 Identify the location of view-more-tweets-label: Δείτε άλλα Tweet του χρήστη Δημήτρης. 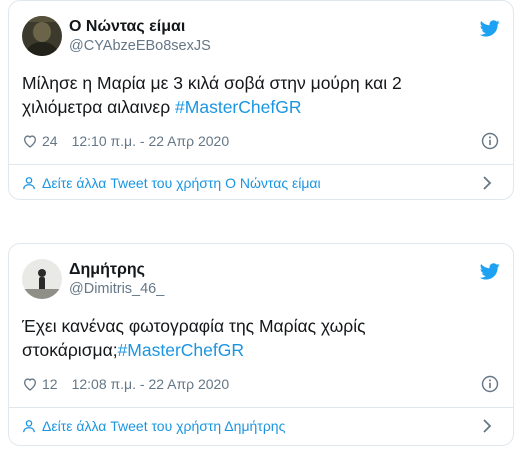
(163, 426).